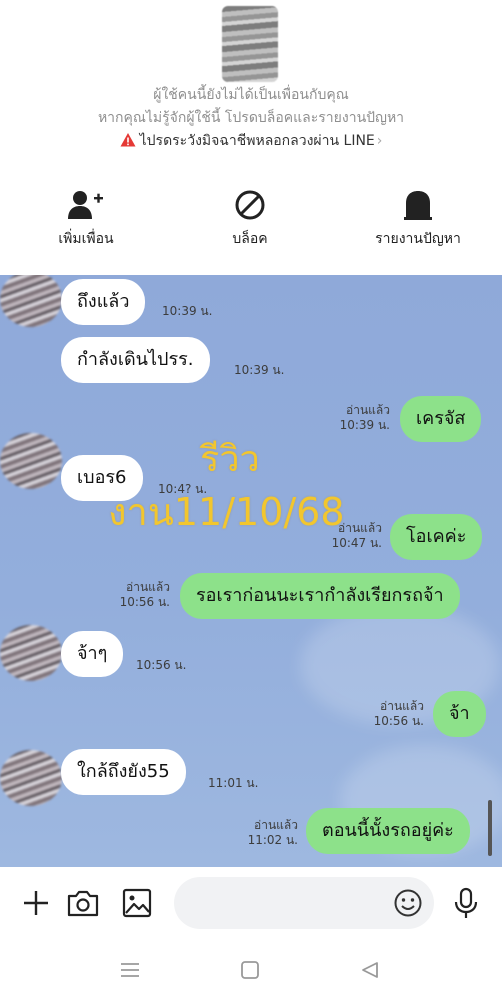 This screenshot has width=502, height=1000. I want to click on profile-picture, so click(250, 44).